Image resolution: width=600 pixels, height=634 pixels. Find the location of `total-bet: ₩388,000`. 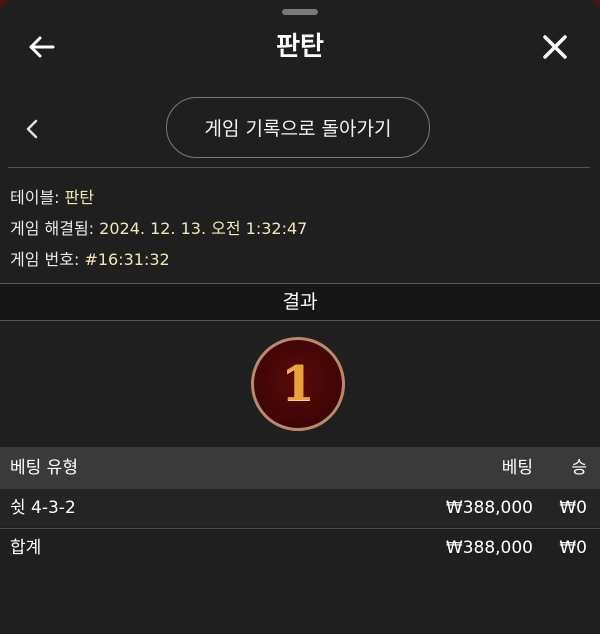

total-bet: ₩388,000 is located at coordinates (489, 548).